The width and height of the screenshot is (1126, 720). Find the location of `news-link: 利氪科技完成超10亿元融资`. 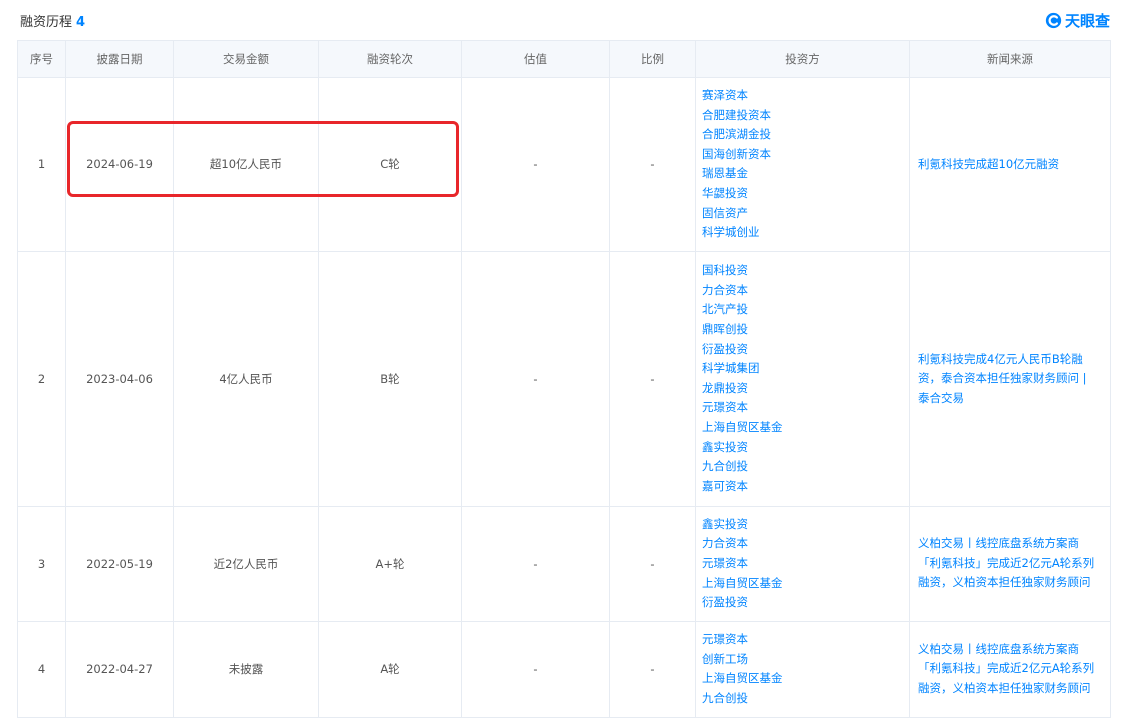

news-link: 利氪科技完成超10亿元融资 is located at coordinates (988, 164).